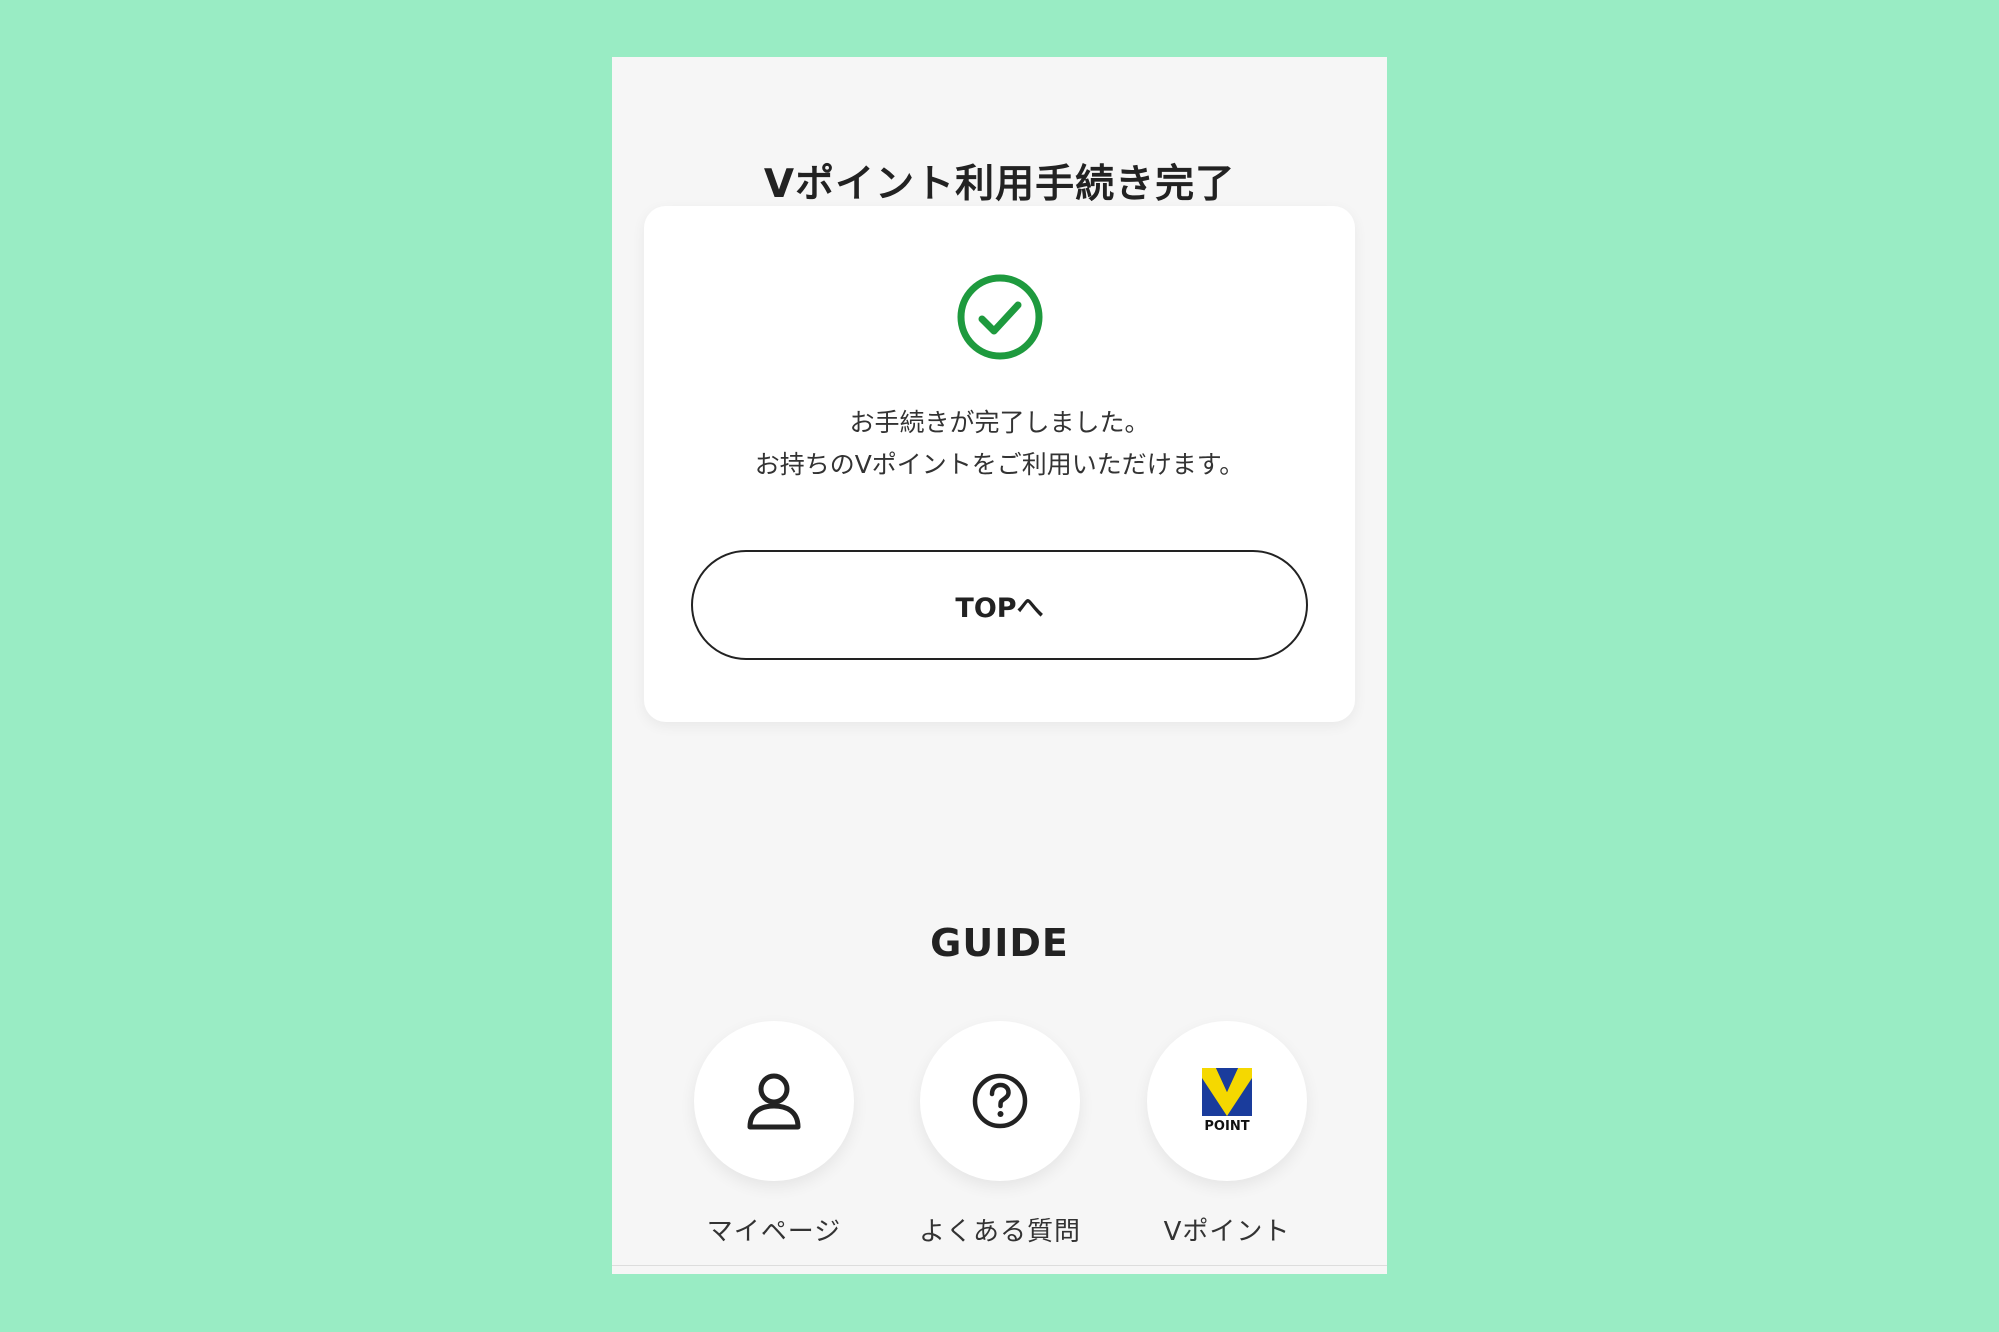 The image size is (1999, 1332). I want to click on user-icon, so click(774, 1101).